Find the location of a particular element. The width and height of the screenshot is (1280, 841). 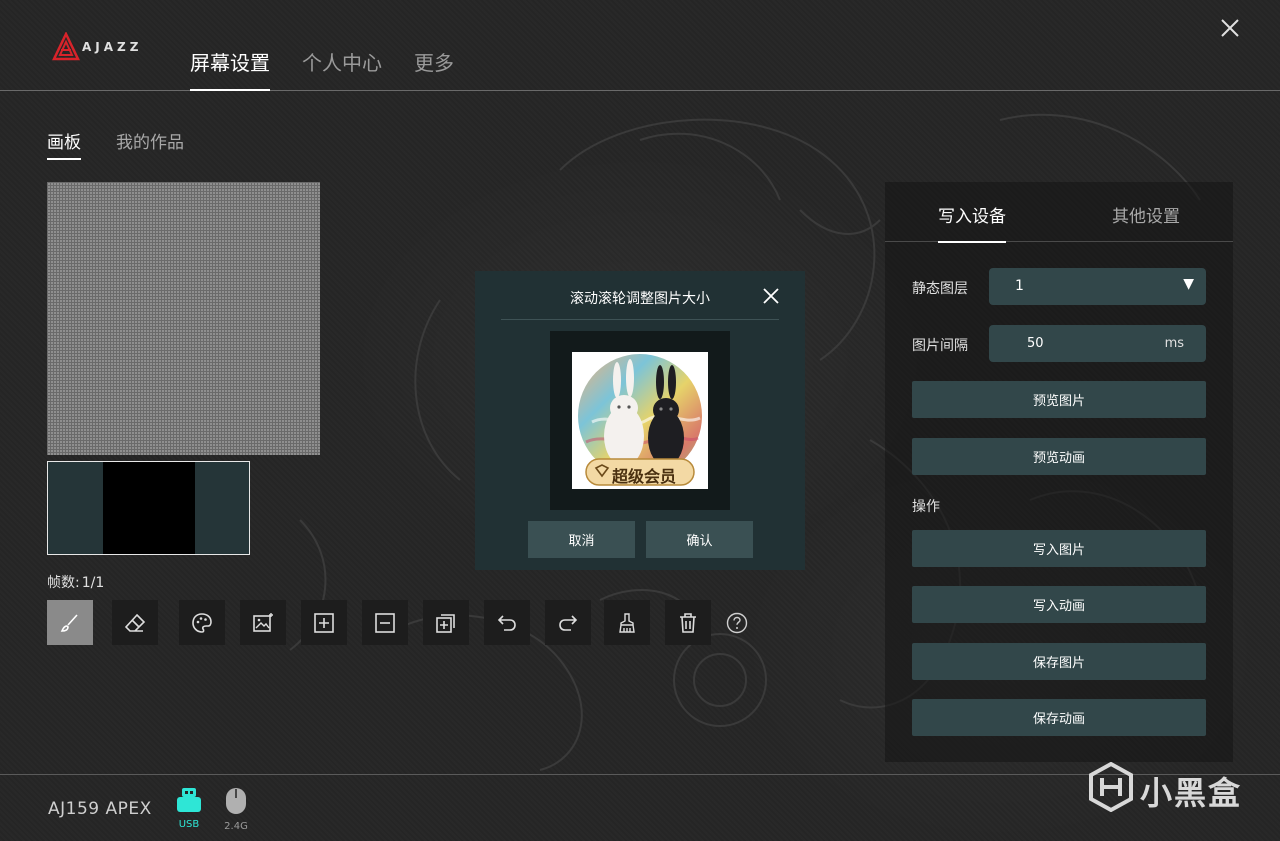

tab-screen-settings: 屏幕设置 is located at coordinates (230, 69).